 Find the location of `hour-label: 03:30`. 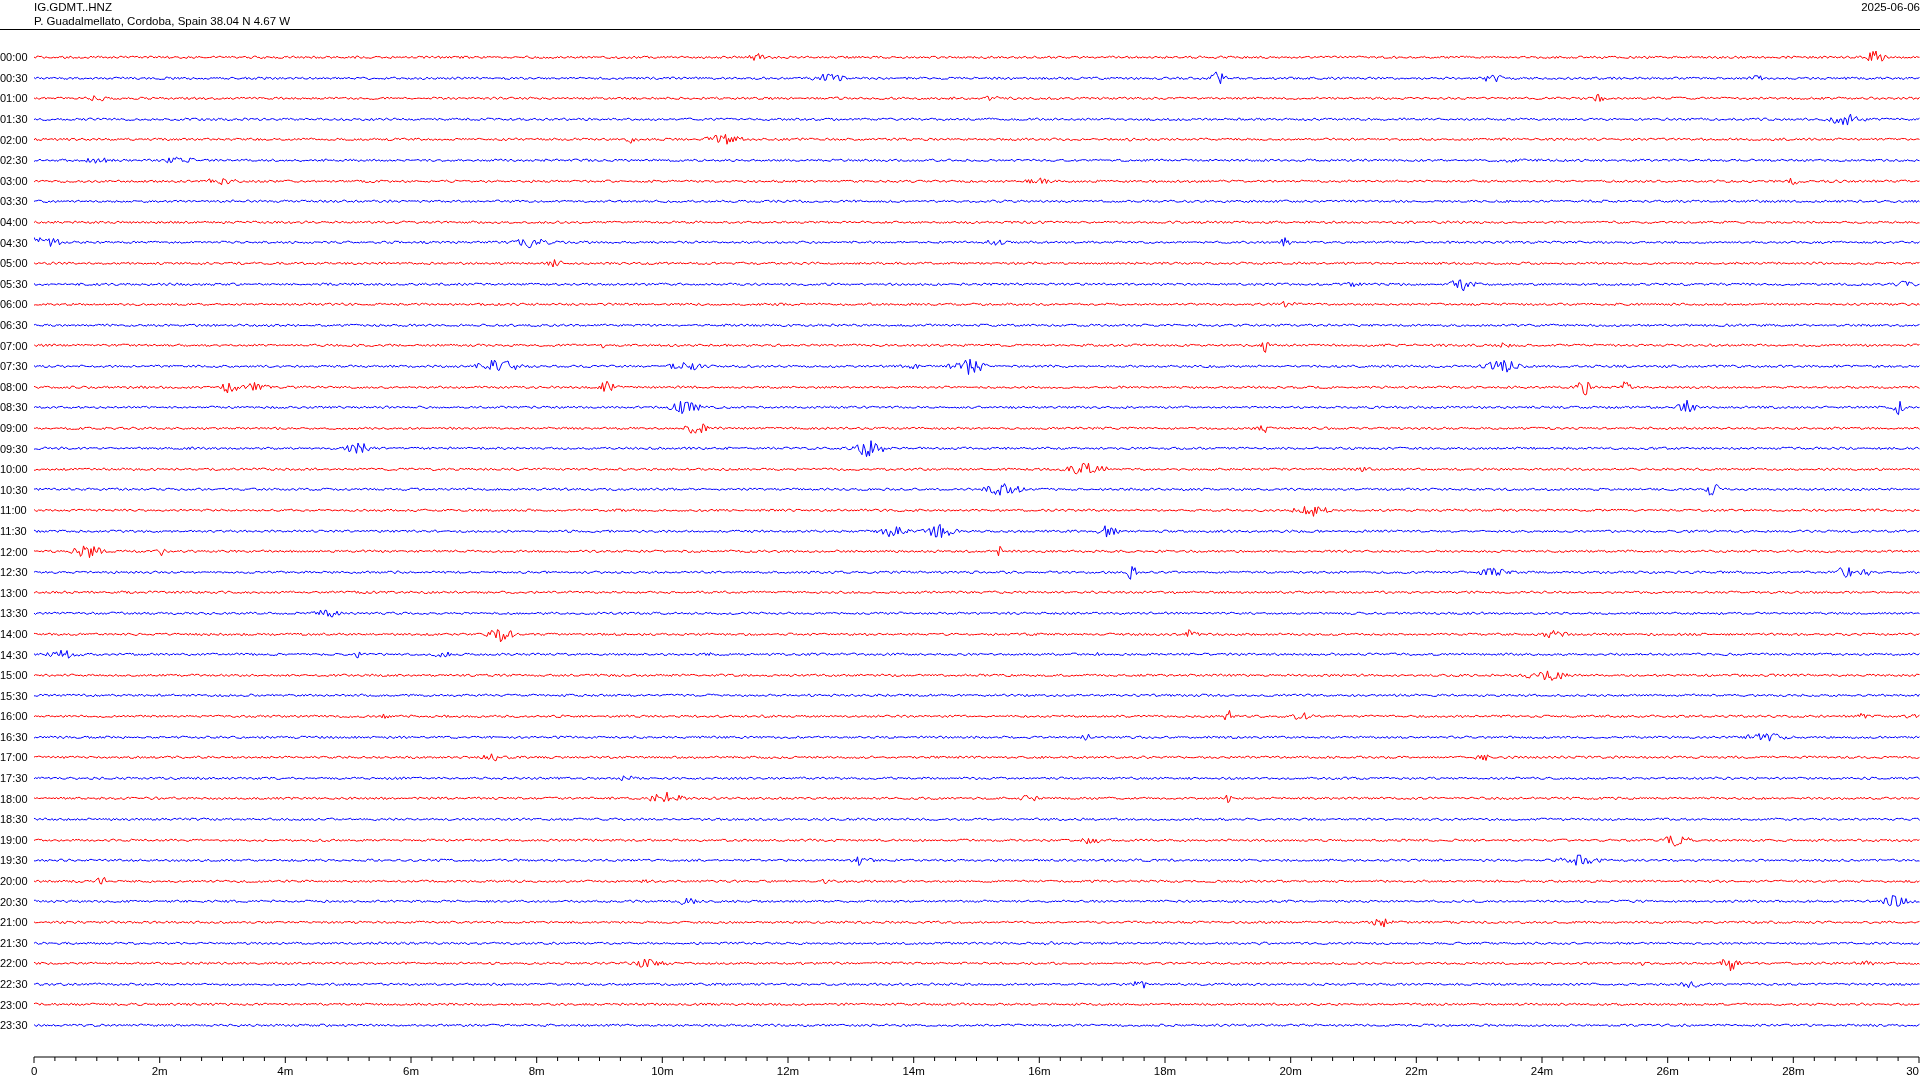

hour-label: 03:30 is located at coordinates (14, 201).